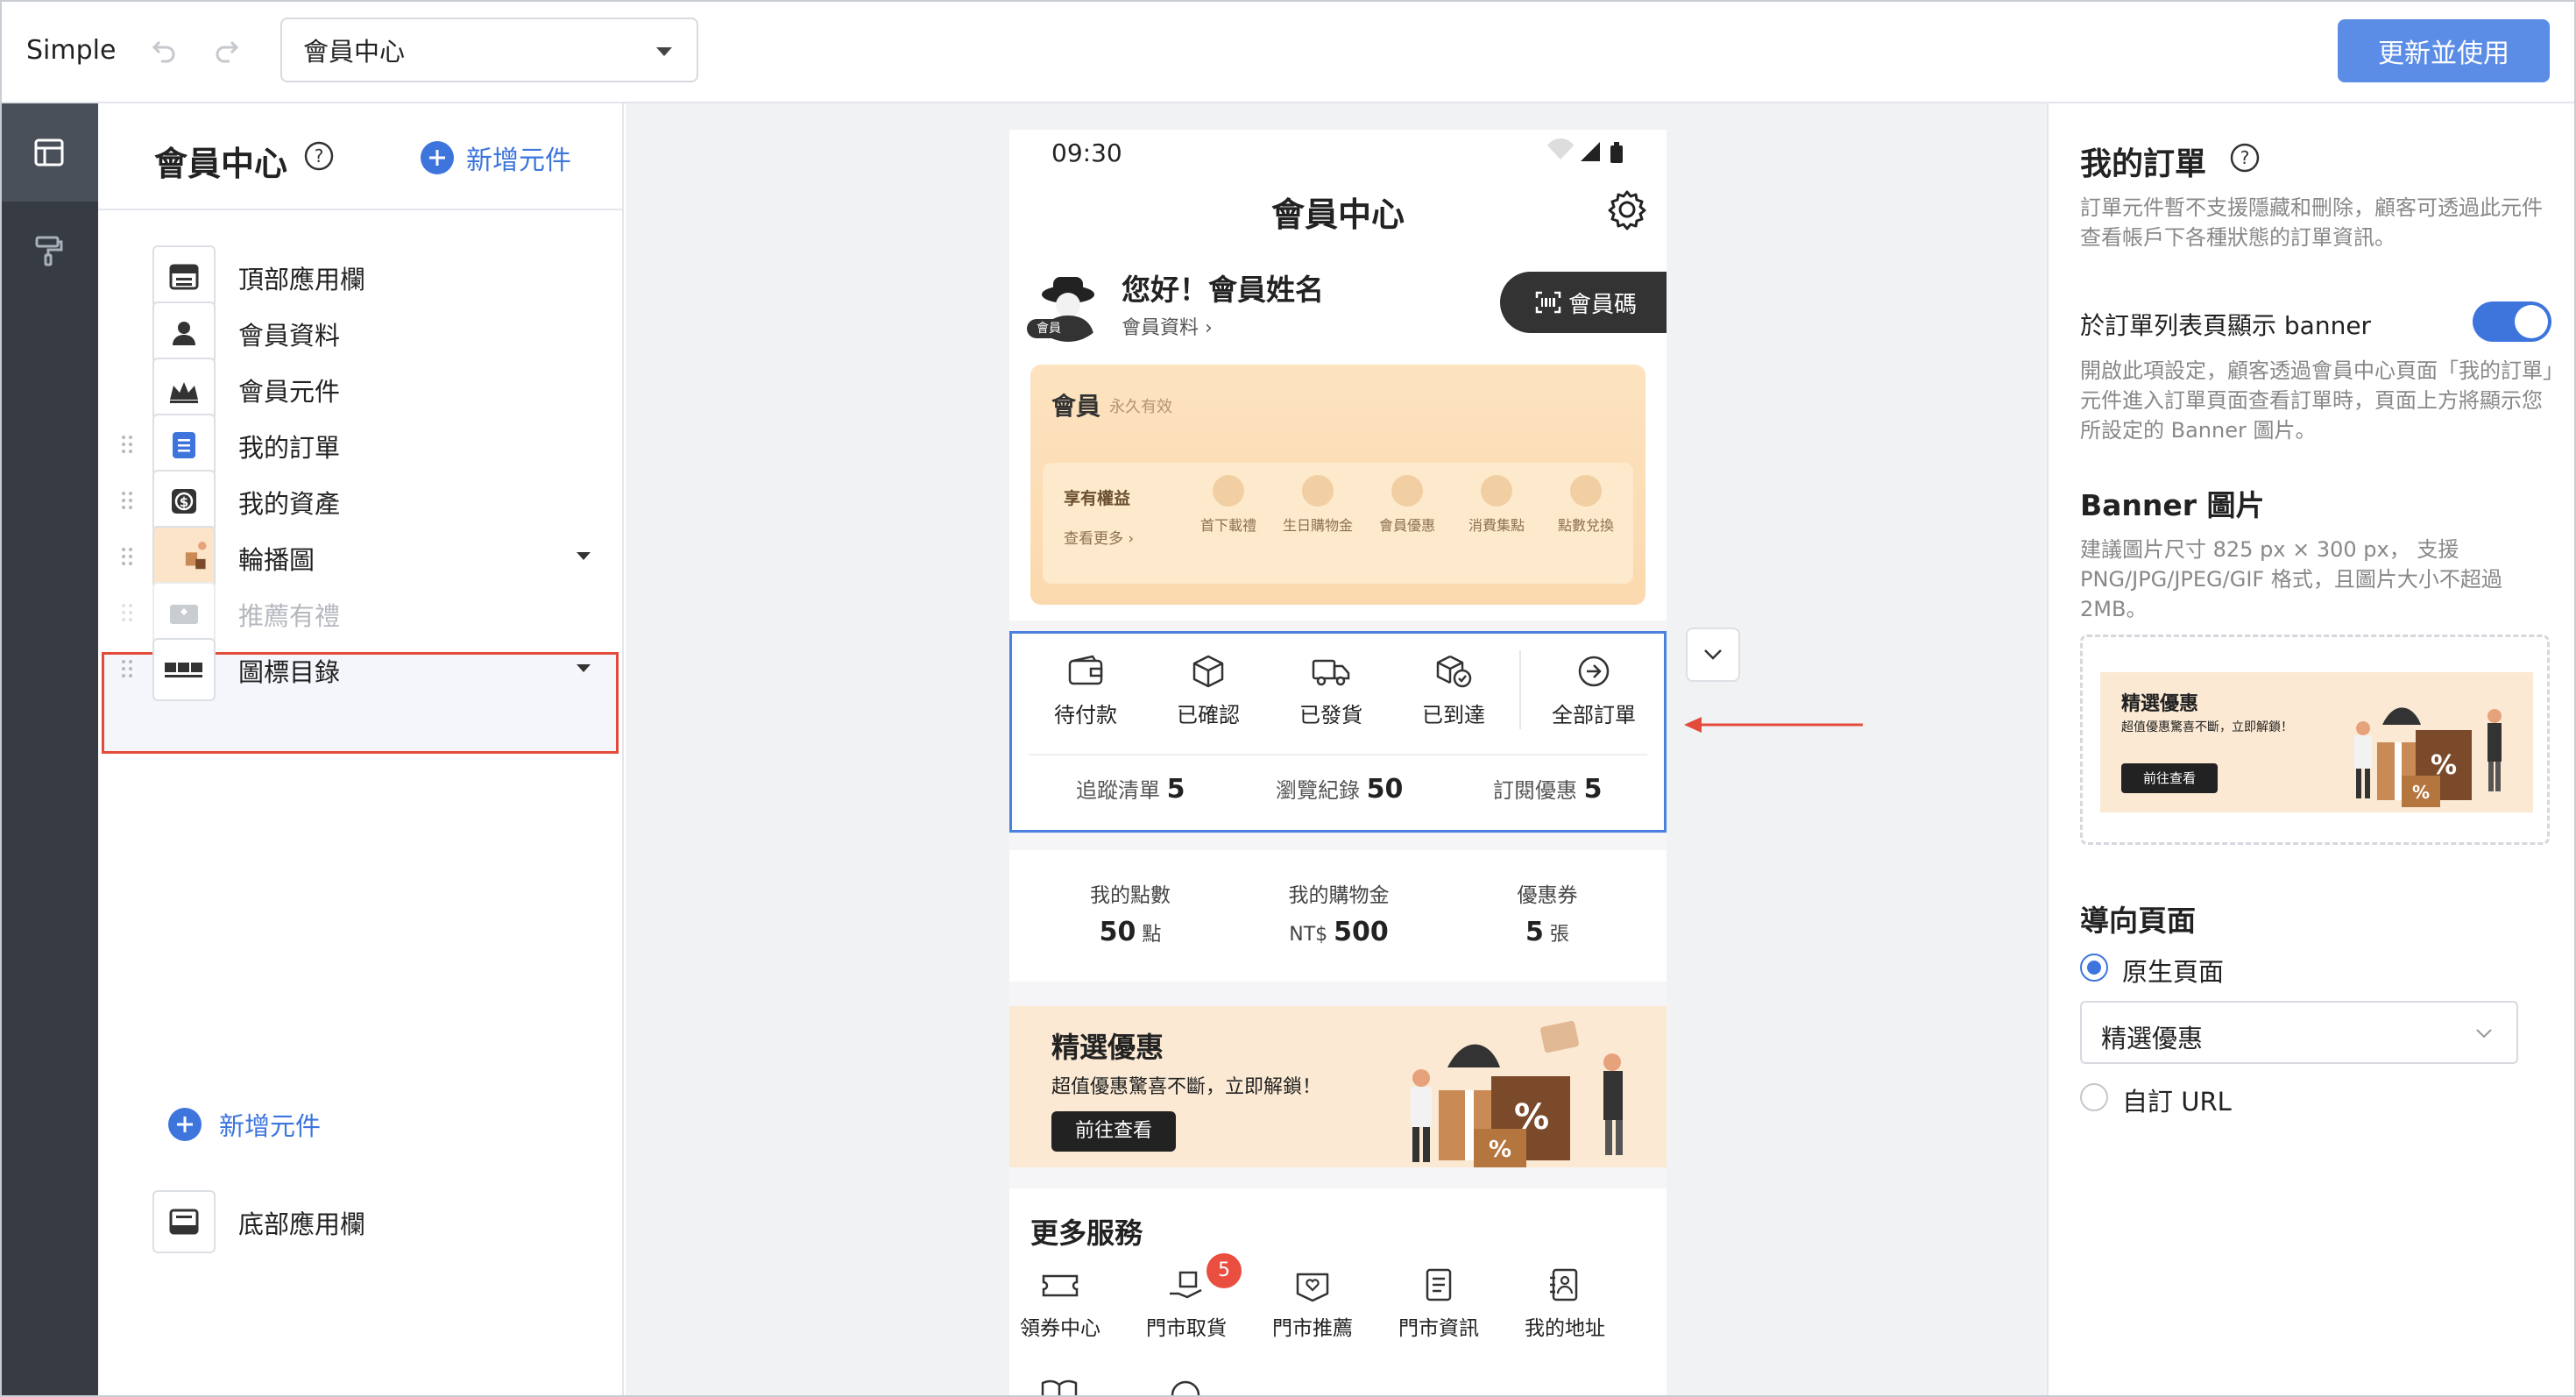  Describe the element at coordinates (49, 153) in the screenshot. I see `layout-tab` at that location.